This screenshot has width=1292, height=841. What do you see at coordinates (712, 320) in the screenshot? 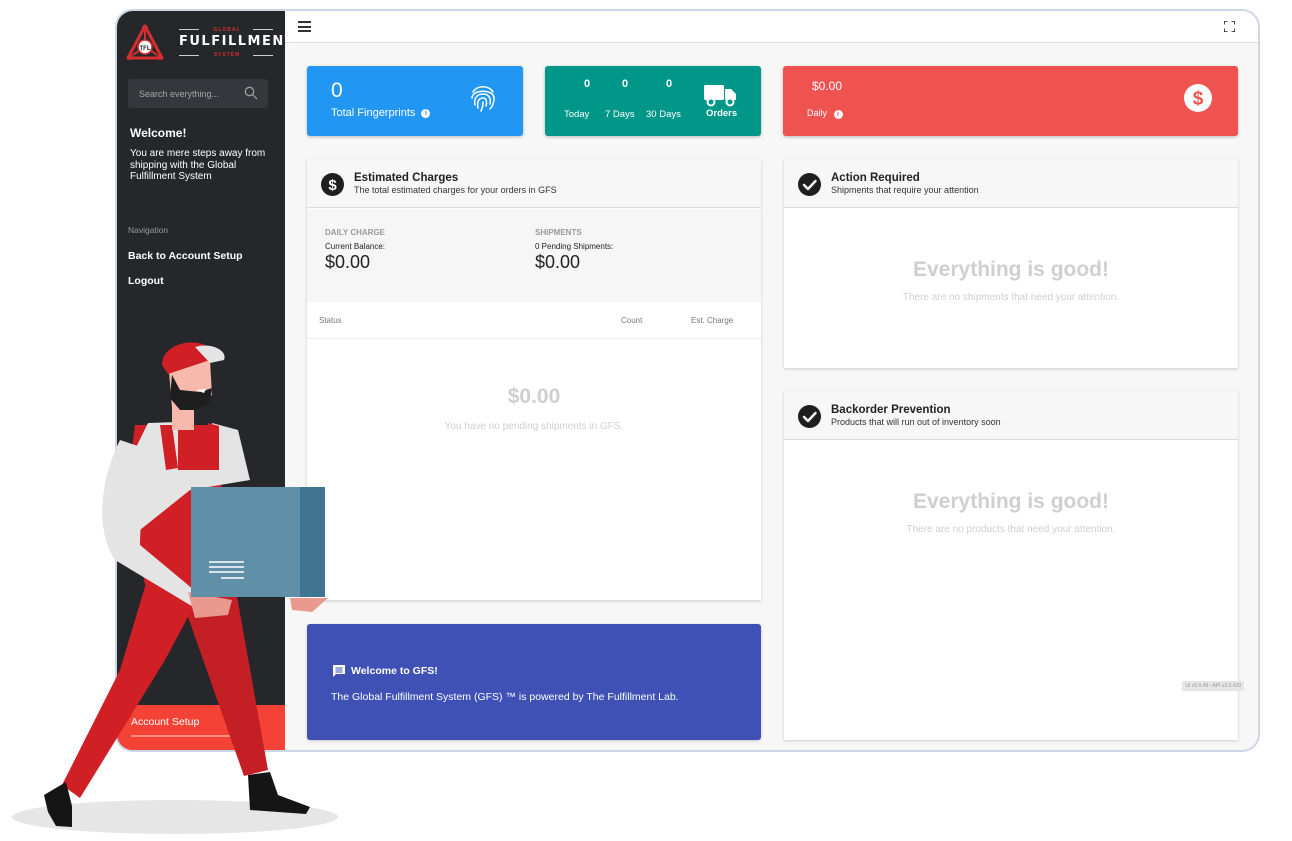
I see `column-header-est-charge: Est. Charge` at bounding box center [712, 320].